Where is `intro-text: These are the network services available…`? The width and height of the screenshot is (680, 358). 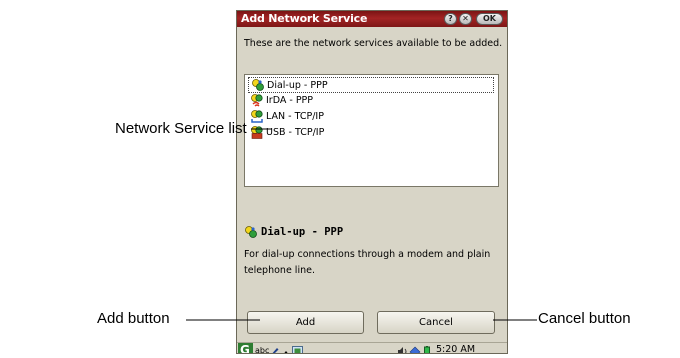 intro-text: These are the network services available… is located at coordinates (373, 43).